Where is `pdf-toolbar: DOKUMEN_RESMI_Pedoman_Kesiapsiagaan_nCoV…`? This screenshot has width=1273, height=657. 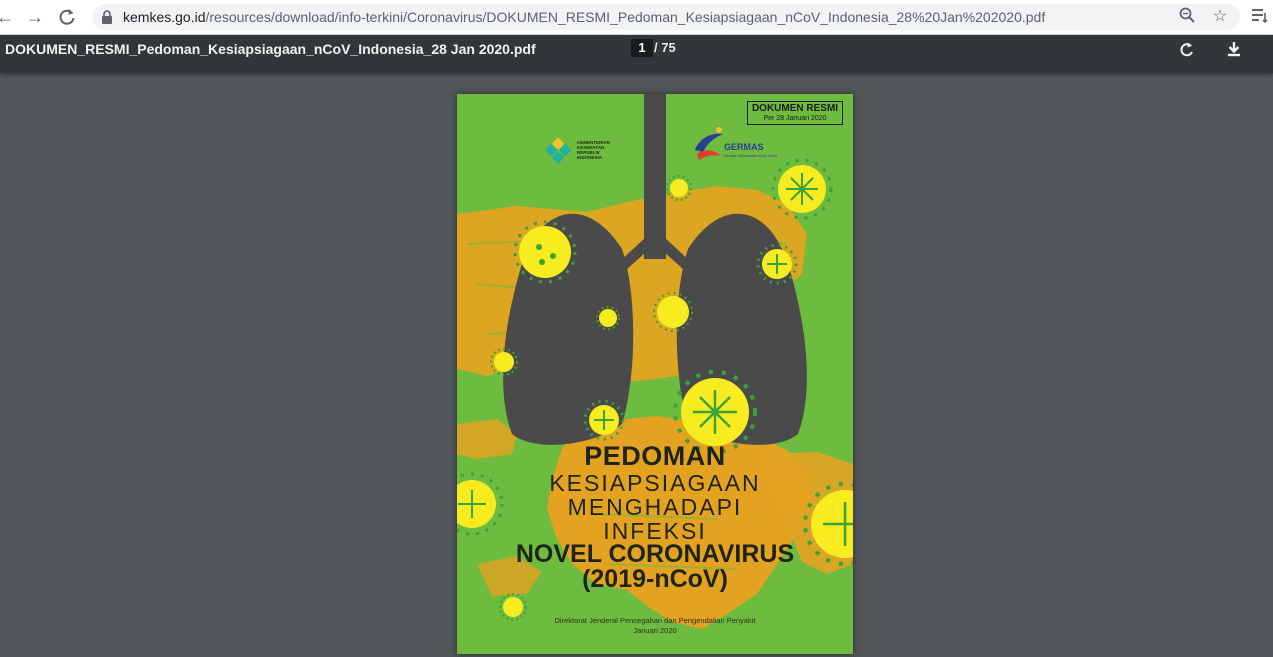
pdf-toolbar: DOKUMEN_RESMI_Pedoman_Kesiapsiagaan_nCoV… is located at coordinates (636, 54).